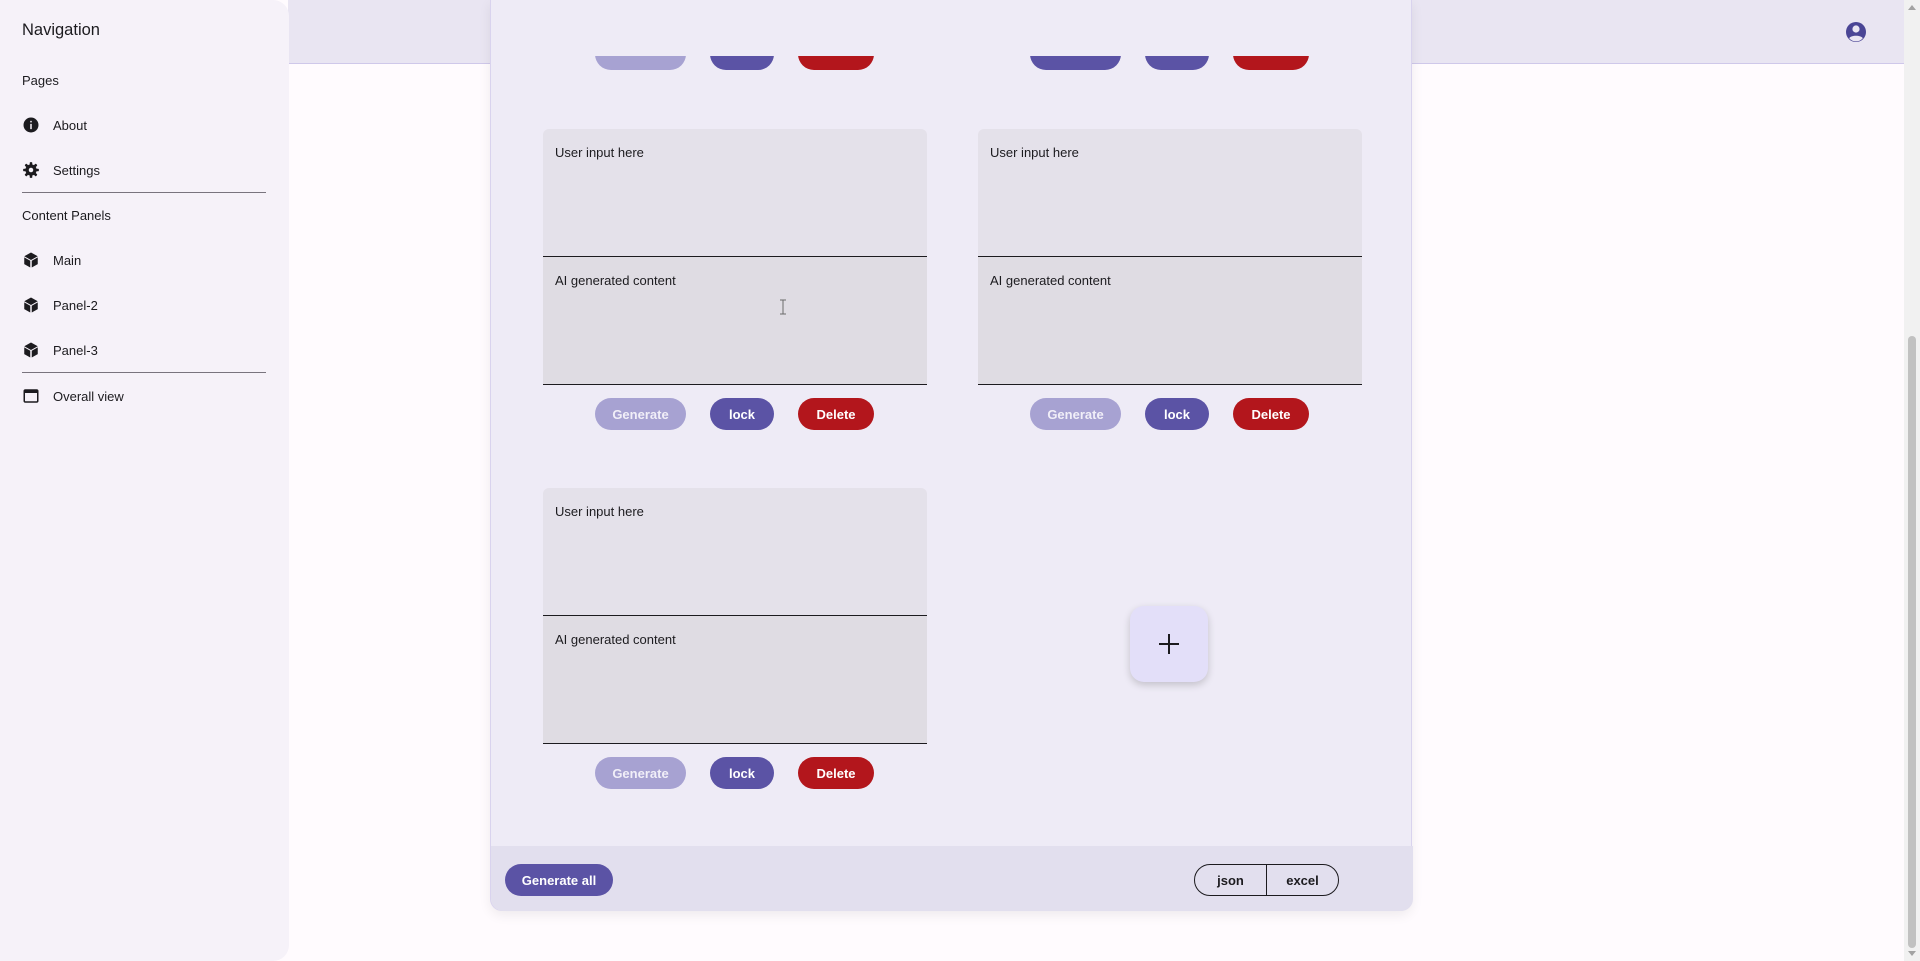  I want to click on sidebar-item-panel-2: Panel-2, so click(139, 305).